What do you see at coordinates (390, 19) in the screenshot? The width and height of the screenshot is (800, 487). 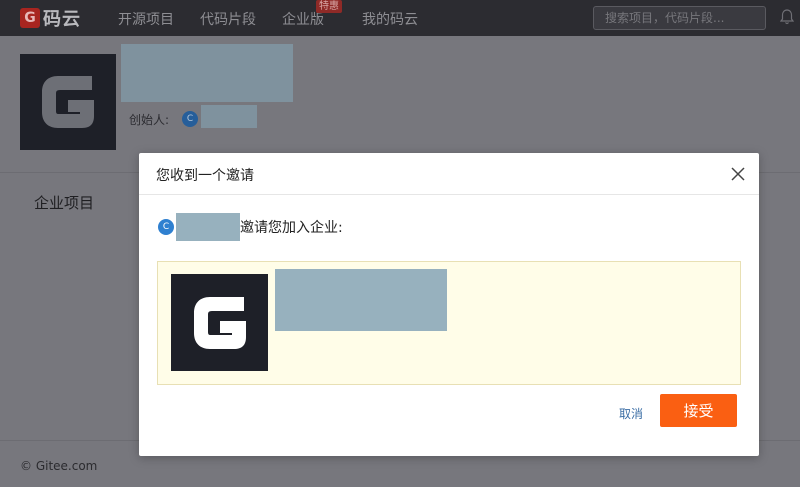 I see `nav-link-my-gitee: 我的码云` at bounding box center [390, 19].